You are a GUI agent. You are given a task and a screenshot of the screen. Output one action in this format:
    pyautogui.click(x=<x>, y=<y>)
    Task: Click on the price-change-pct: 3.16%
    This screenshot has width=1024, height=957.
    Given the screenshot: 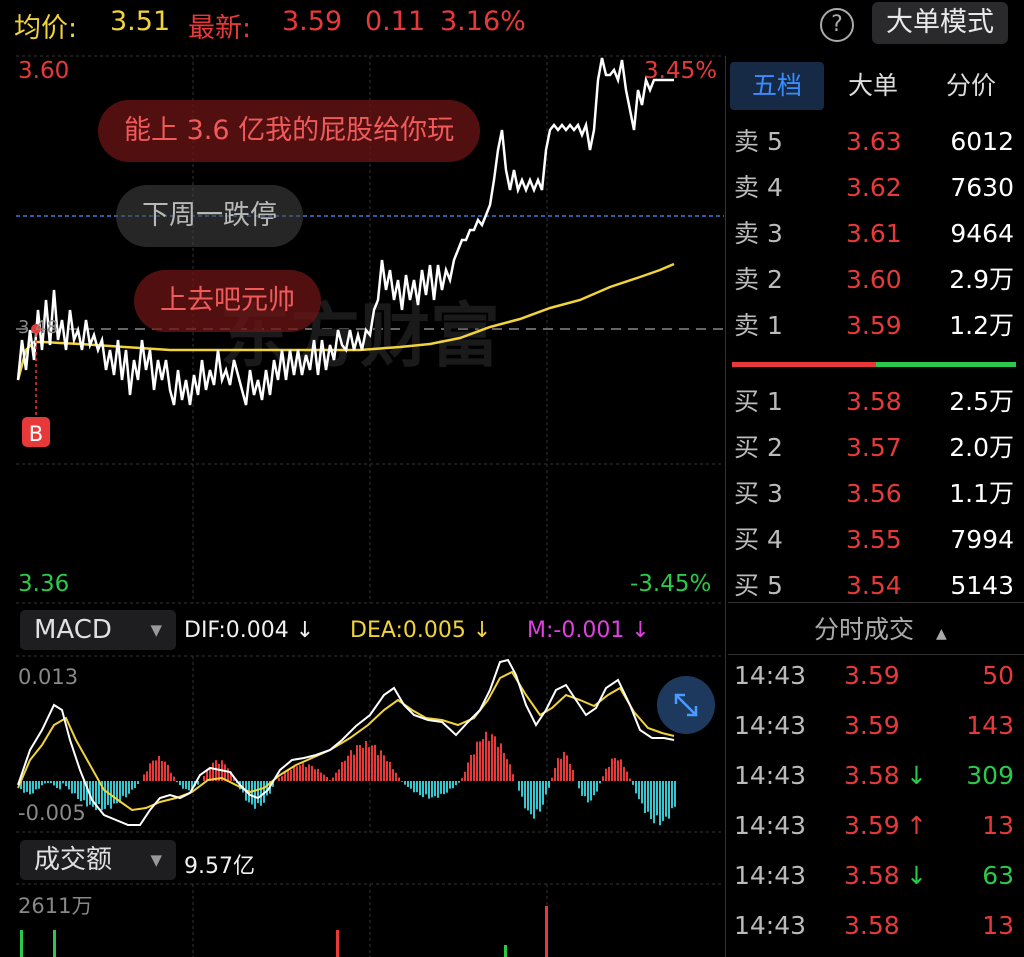 What is the action you would take?
    pyautogui.click(x=483, y=21)
    